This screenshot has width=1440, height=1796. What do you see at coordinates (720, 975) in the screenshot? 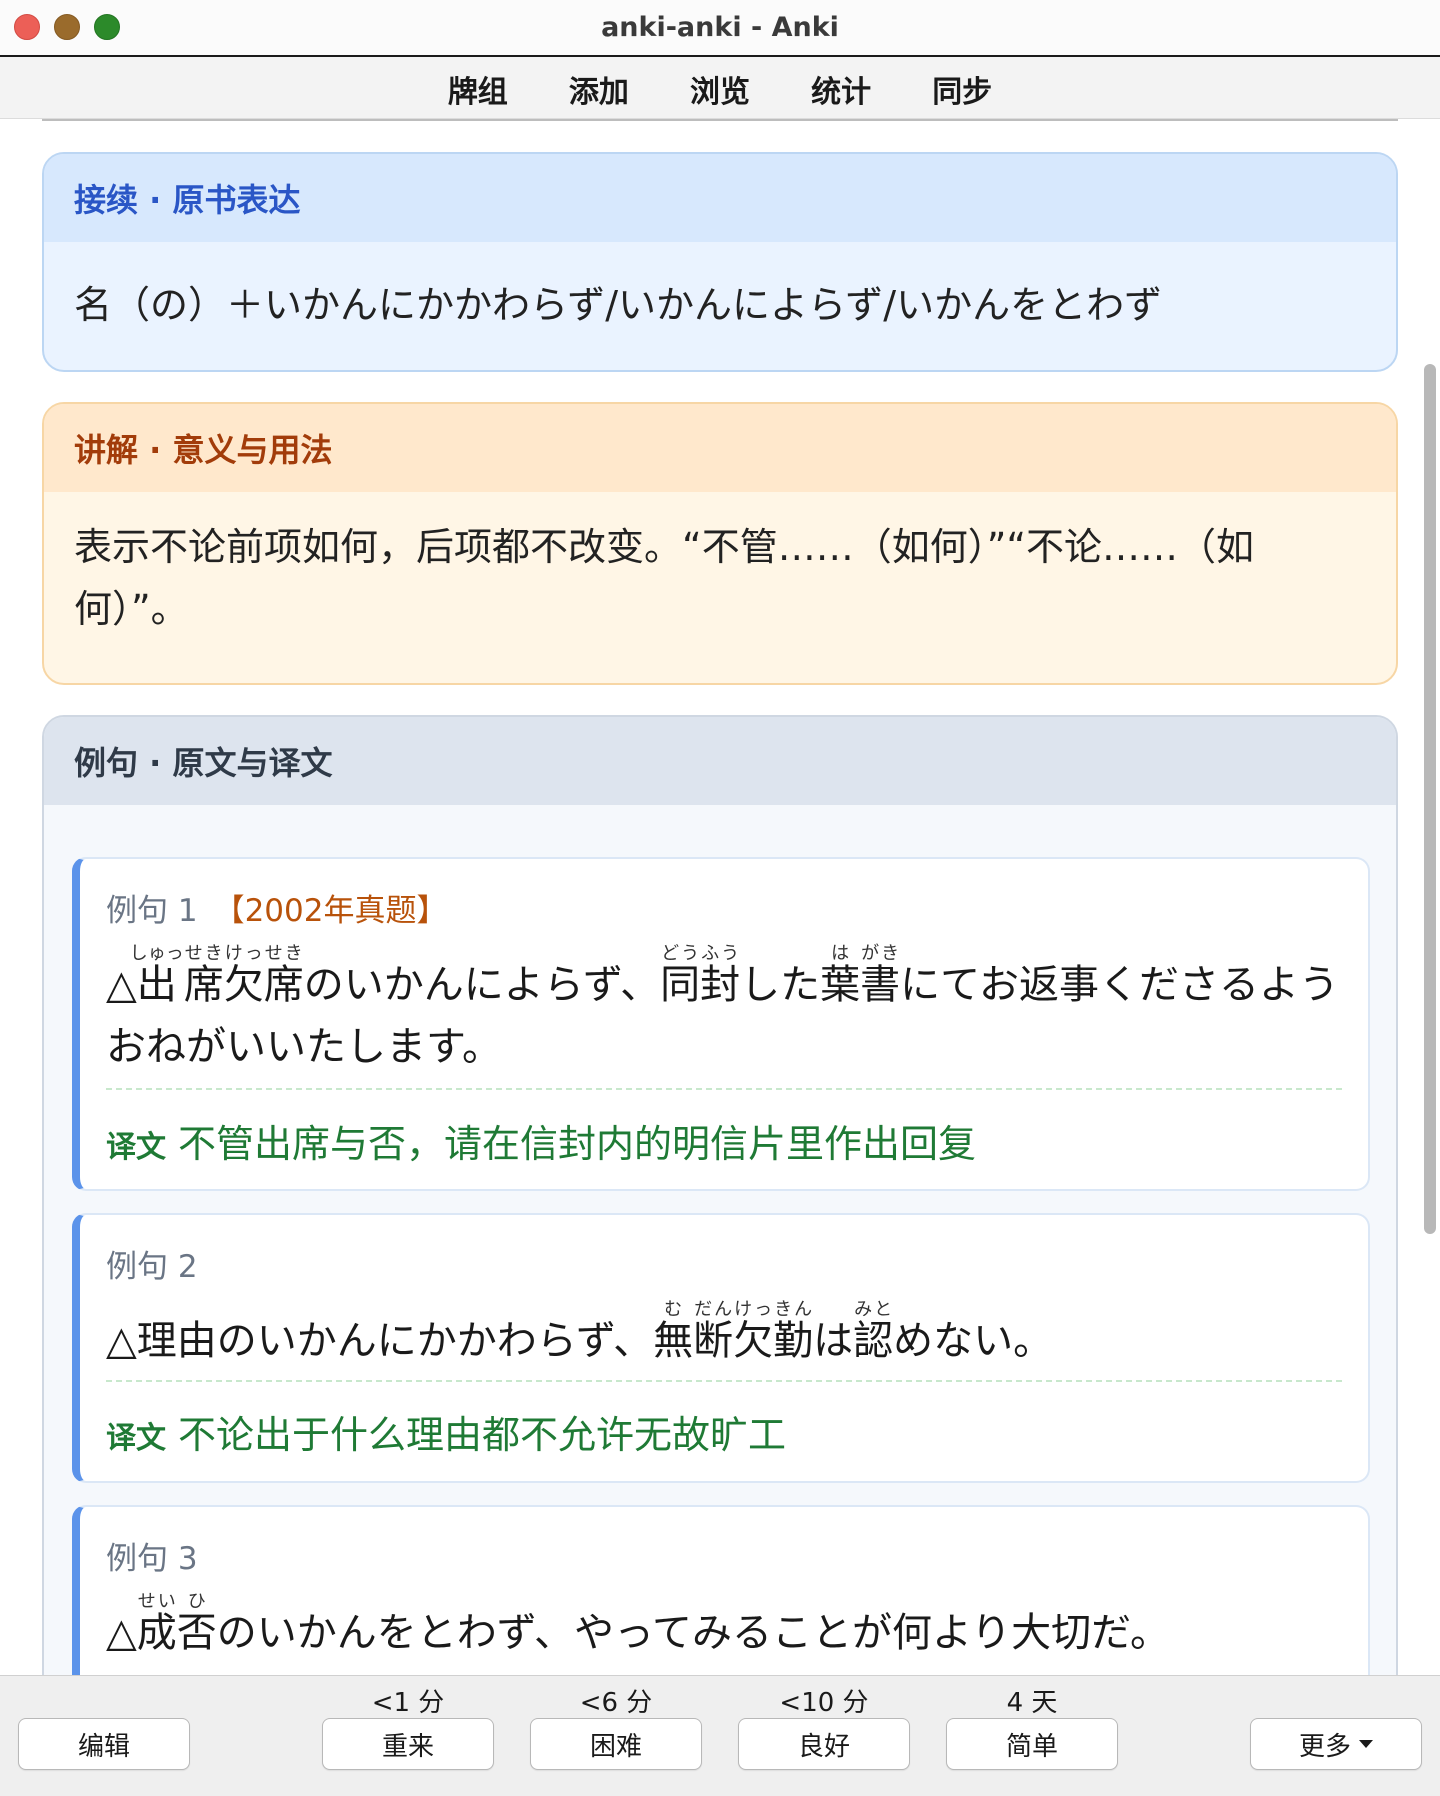
I see `furigana-word: 封ふう` at bounding box center [720, 975].